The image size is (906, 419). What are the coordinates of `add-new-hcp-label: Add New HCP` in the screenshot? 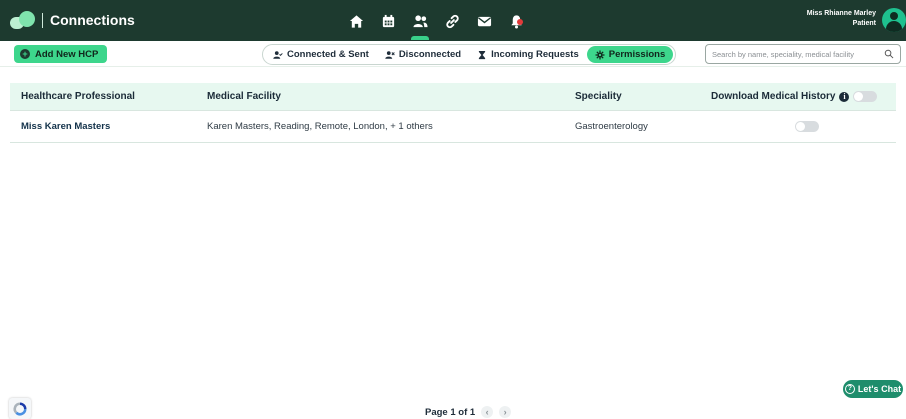 It's located at (67, 54).